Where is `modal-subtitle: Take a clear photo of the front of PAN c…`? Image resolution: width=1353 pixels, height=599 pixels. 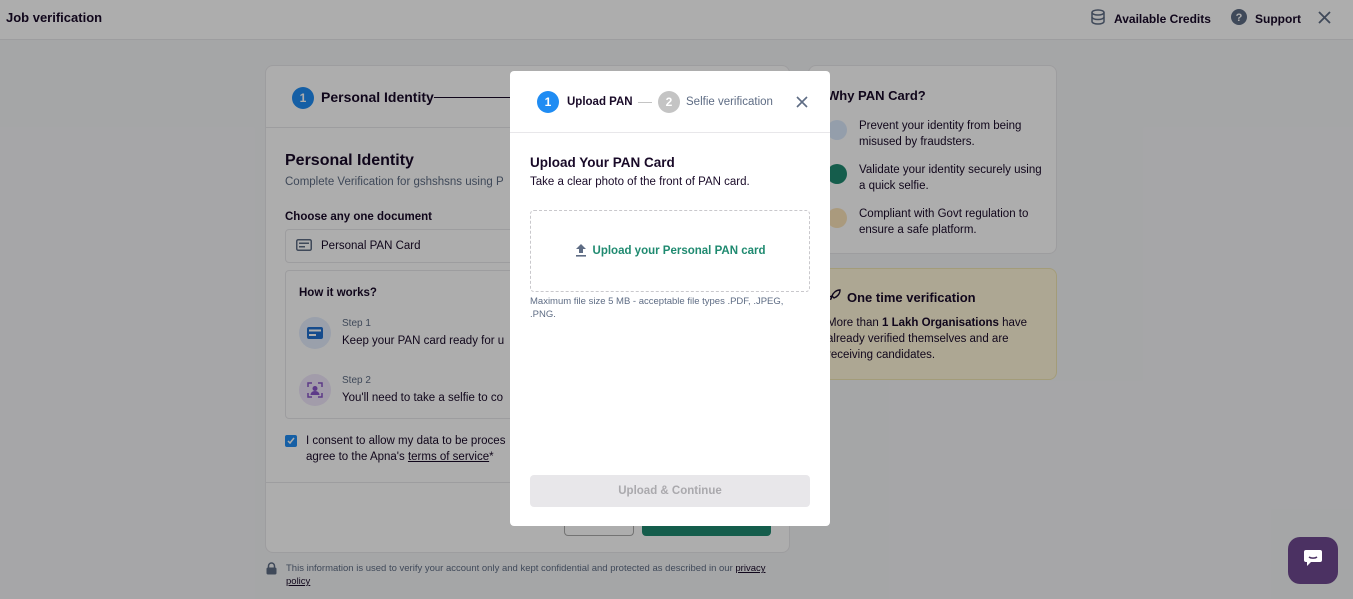 modal-subtitle: Take a clear photo of the front of PAN c… is located at coordinates (640, 182).